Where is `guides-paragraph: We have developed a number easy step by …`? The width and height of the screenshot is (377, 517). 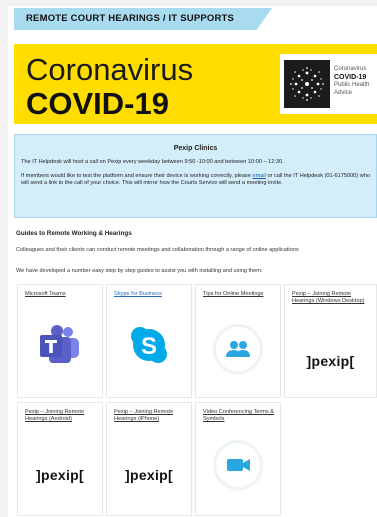 guides-paragraph: We have developed a number easy step by … is located at coordinates (139, 271).